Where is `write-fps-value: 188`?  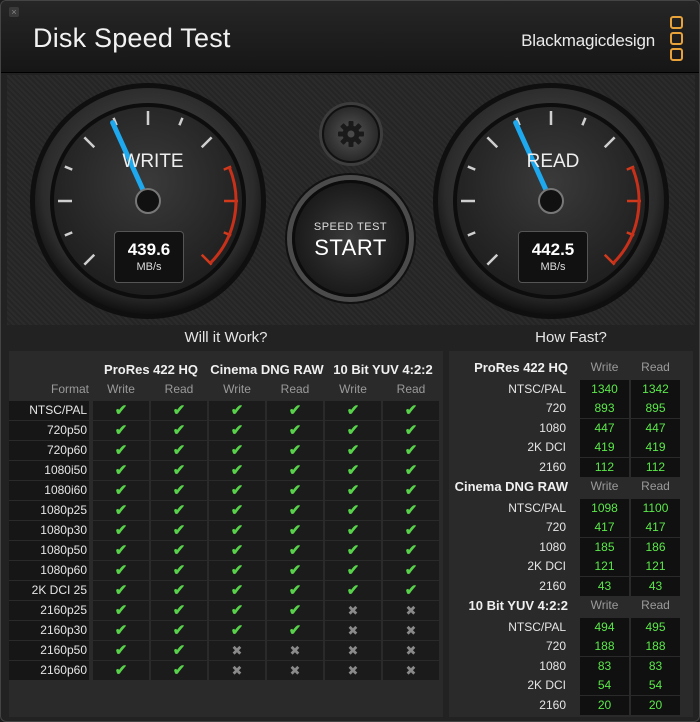
write-fps-value: 188 is located at coordinates (604, 647).